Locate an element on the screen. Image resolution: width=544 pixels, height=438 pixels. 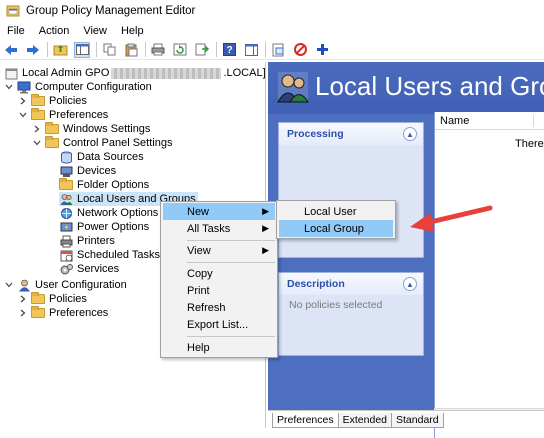
tree-item-control-panel-settings: Control Panel Settings is located at coordinates (102, 143).